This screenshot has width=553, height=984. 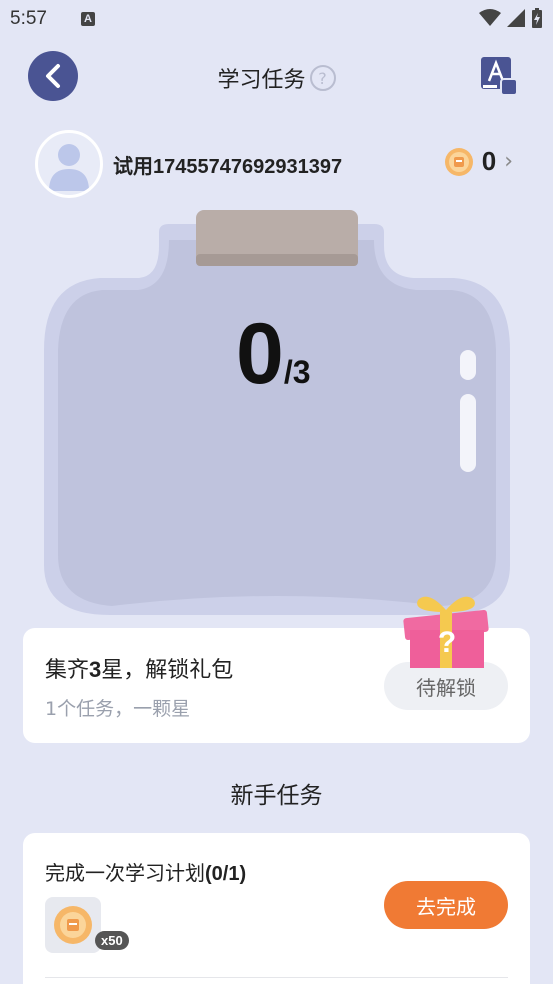 I want to click on help-icon: ?, so click(x=322, y=78).